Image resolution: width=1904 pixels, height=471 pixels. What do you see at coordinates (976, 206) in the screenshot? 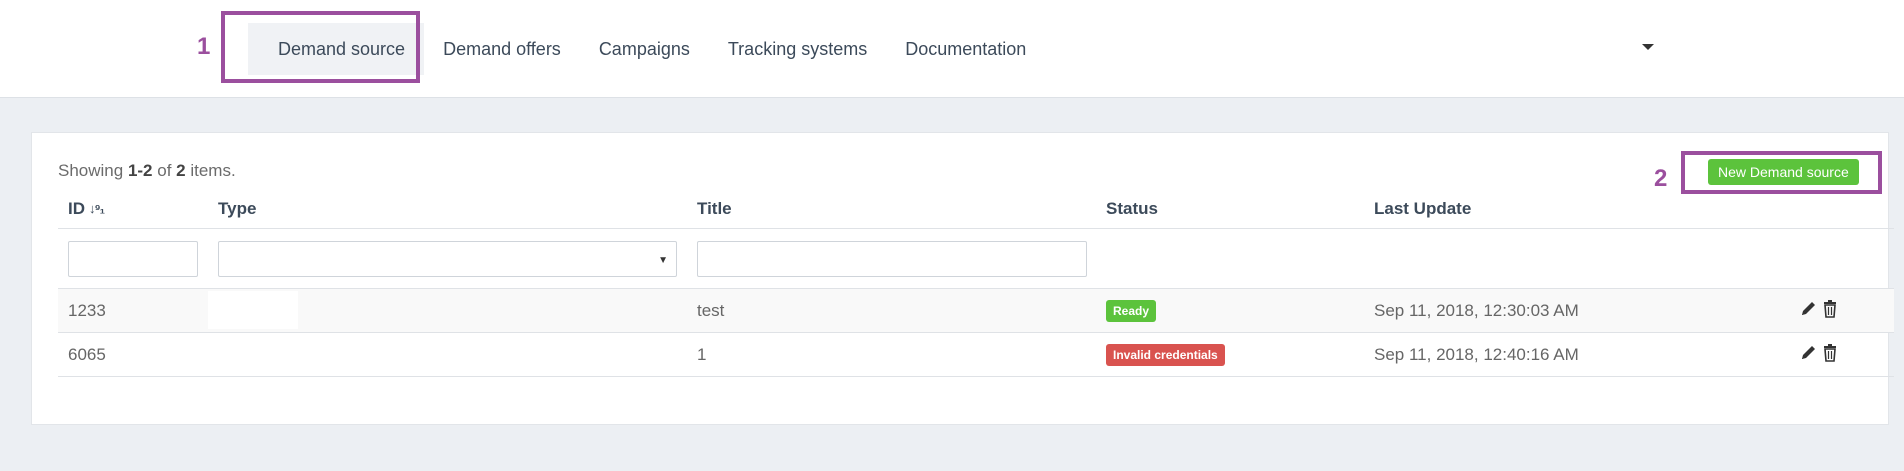
I see `table-header: ID ↓⁹₁ Type Title Status Last Update` at bounding box center [976, 206].